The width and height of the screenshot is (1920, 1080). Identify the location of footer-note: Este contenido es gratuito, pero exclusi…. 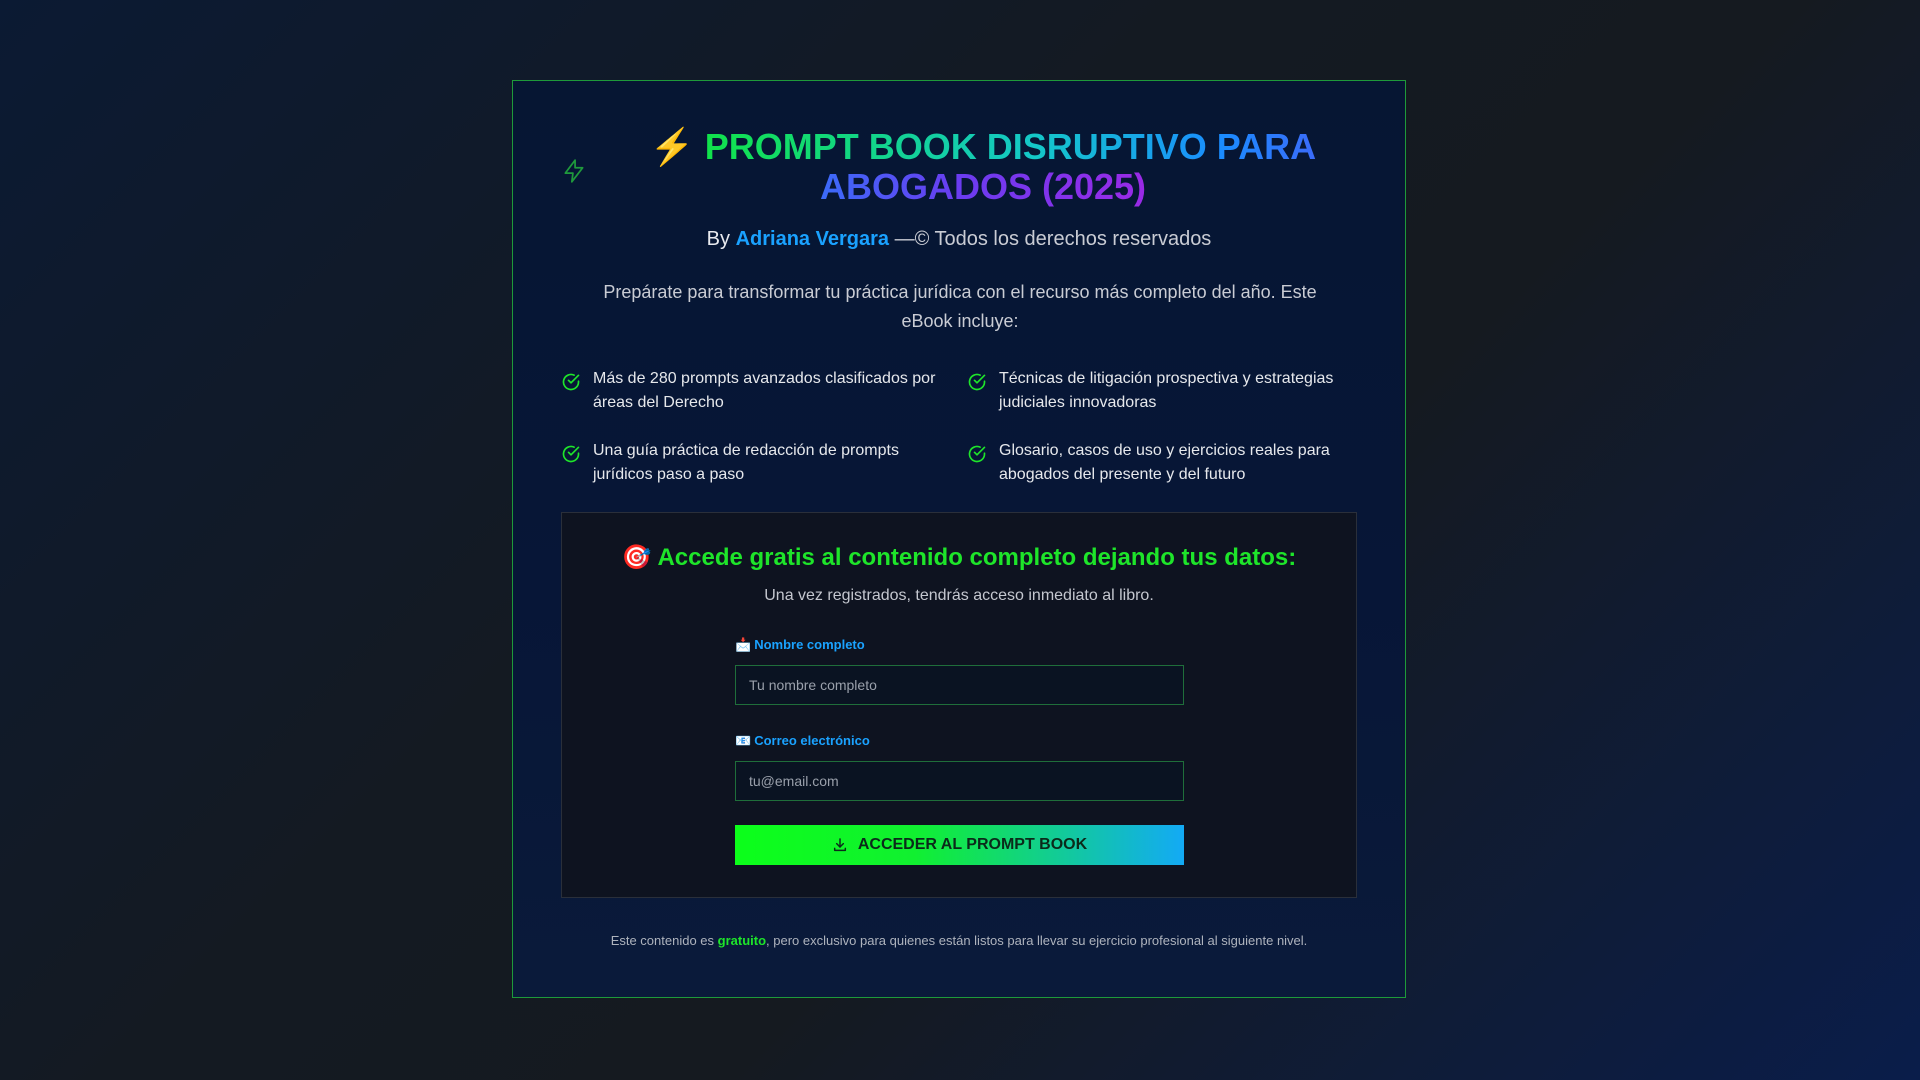
(959, 940).